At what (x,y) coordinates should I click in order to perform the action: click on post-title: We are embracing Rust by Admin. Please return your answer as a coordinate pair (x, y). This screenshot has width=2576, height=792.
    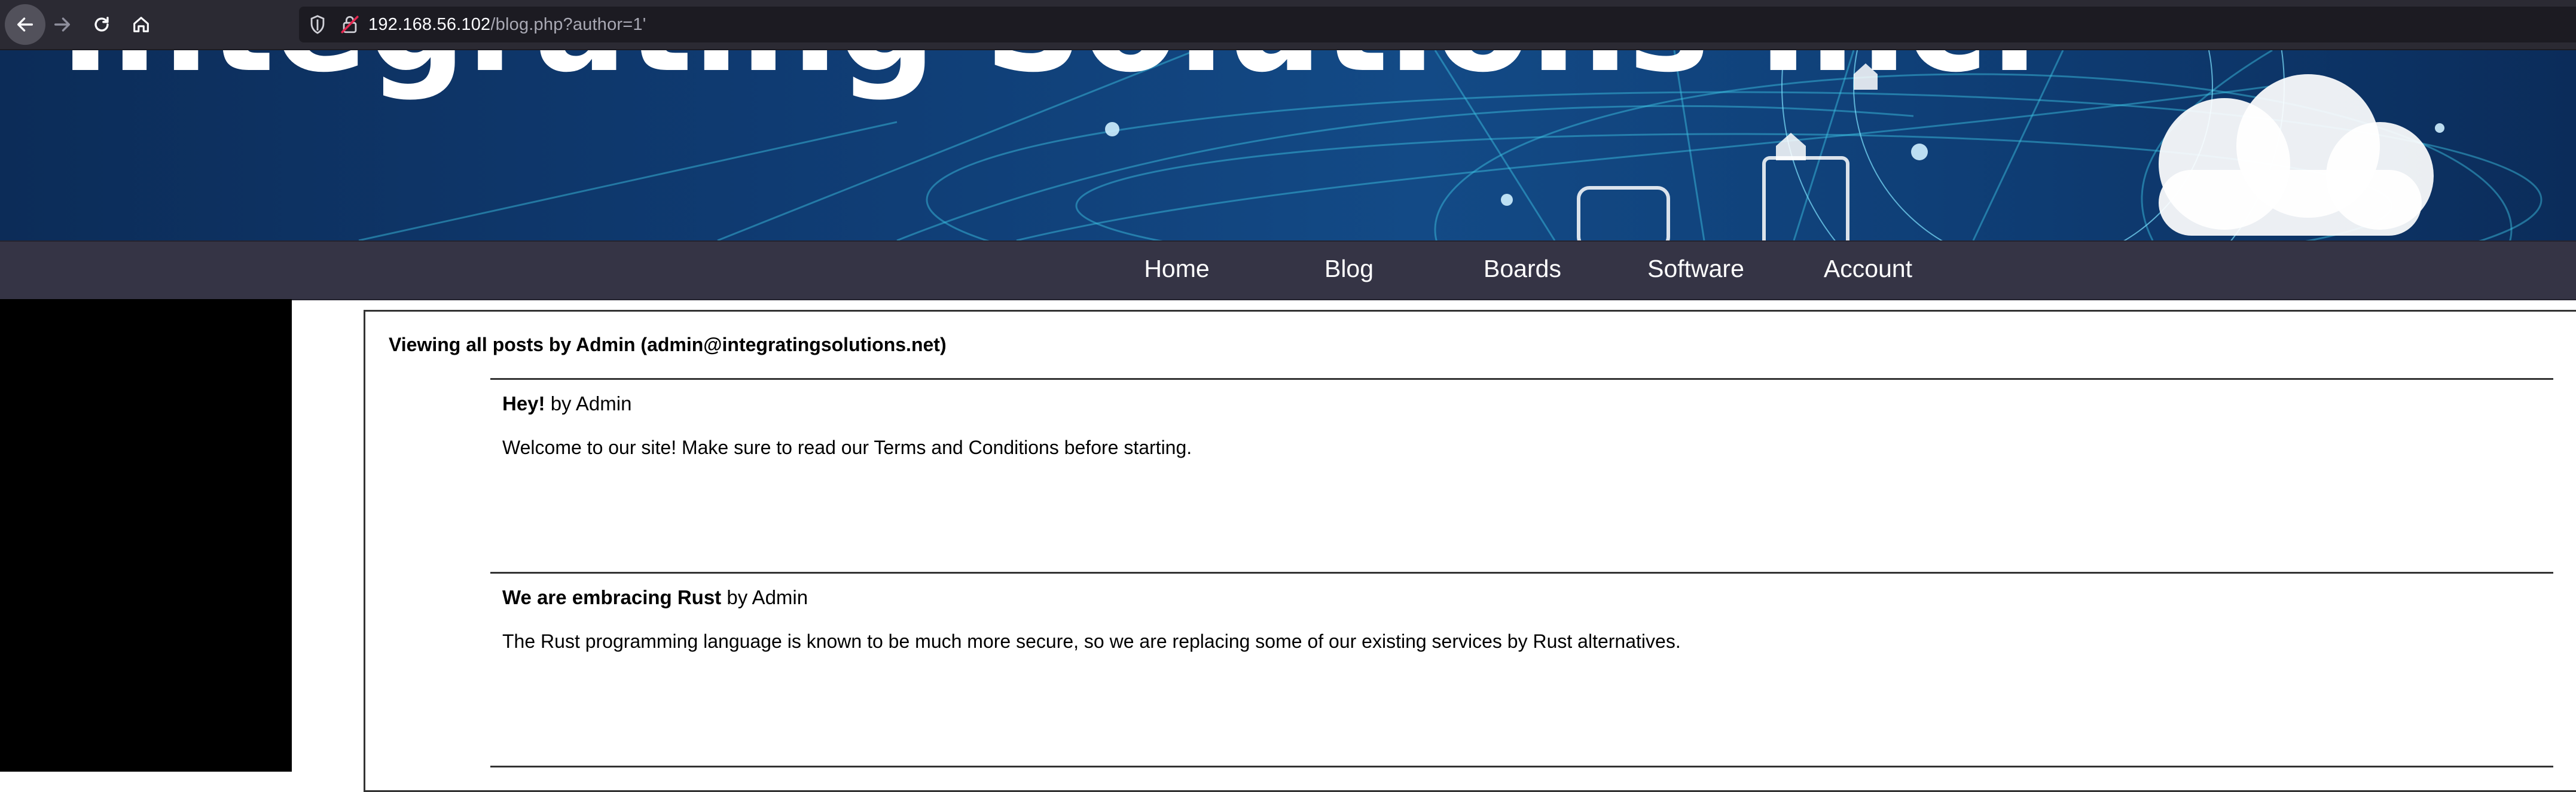
    Looking at the image, I should click on (655, 597).